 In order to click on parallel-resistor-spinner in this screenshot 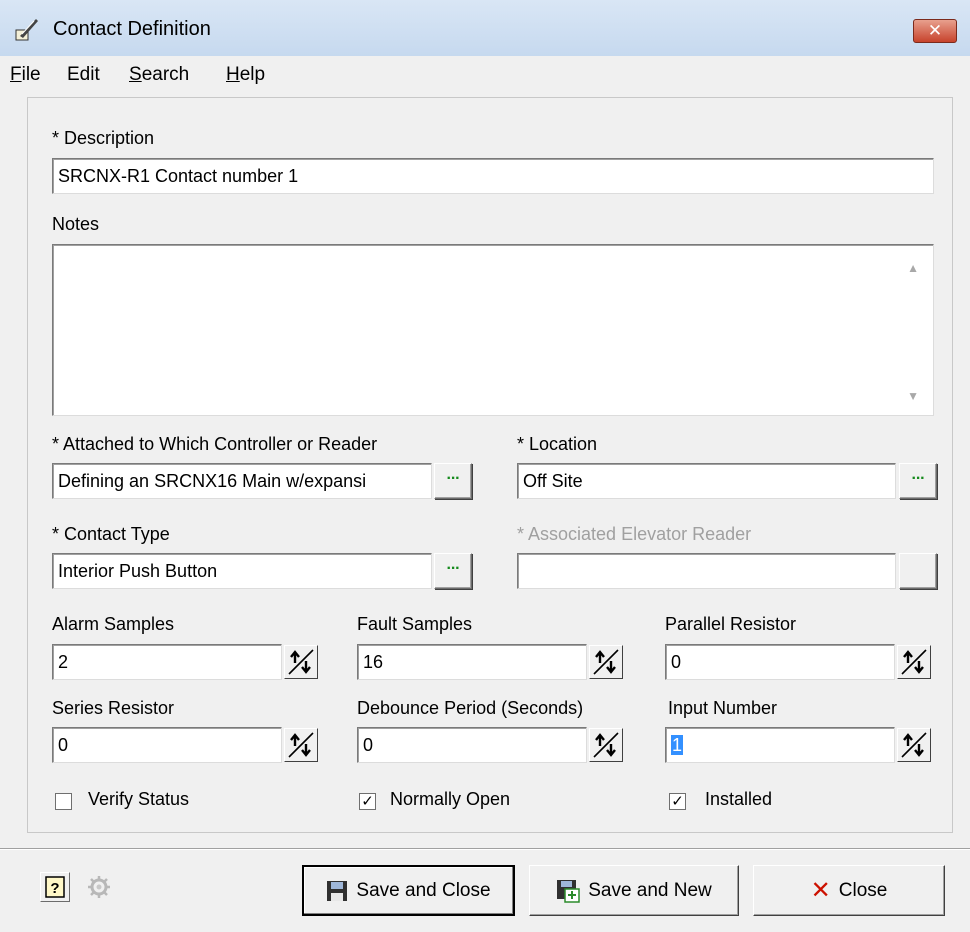, I will do `click(914, 662)`.